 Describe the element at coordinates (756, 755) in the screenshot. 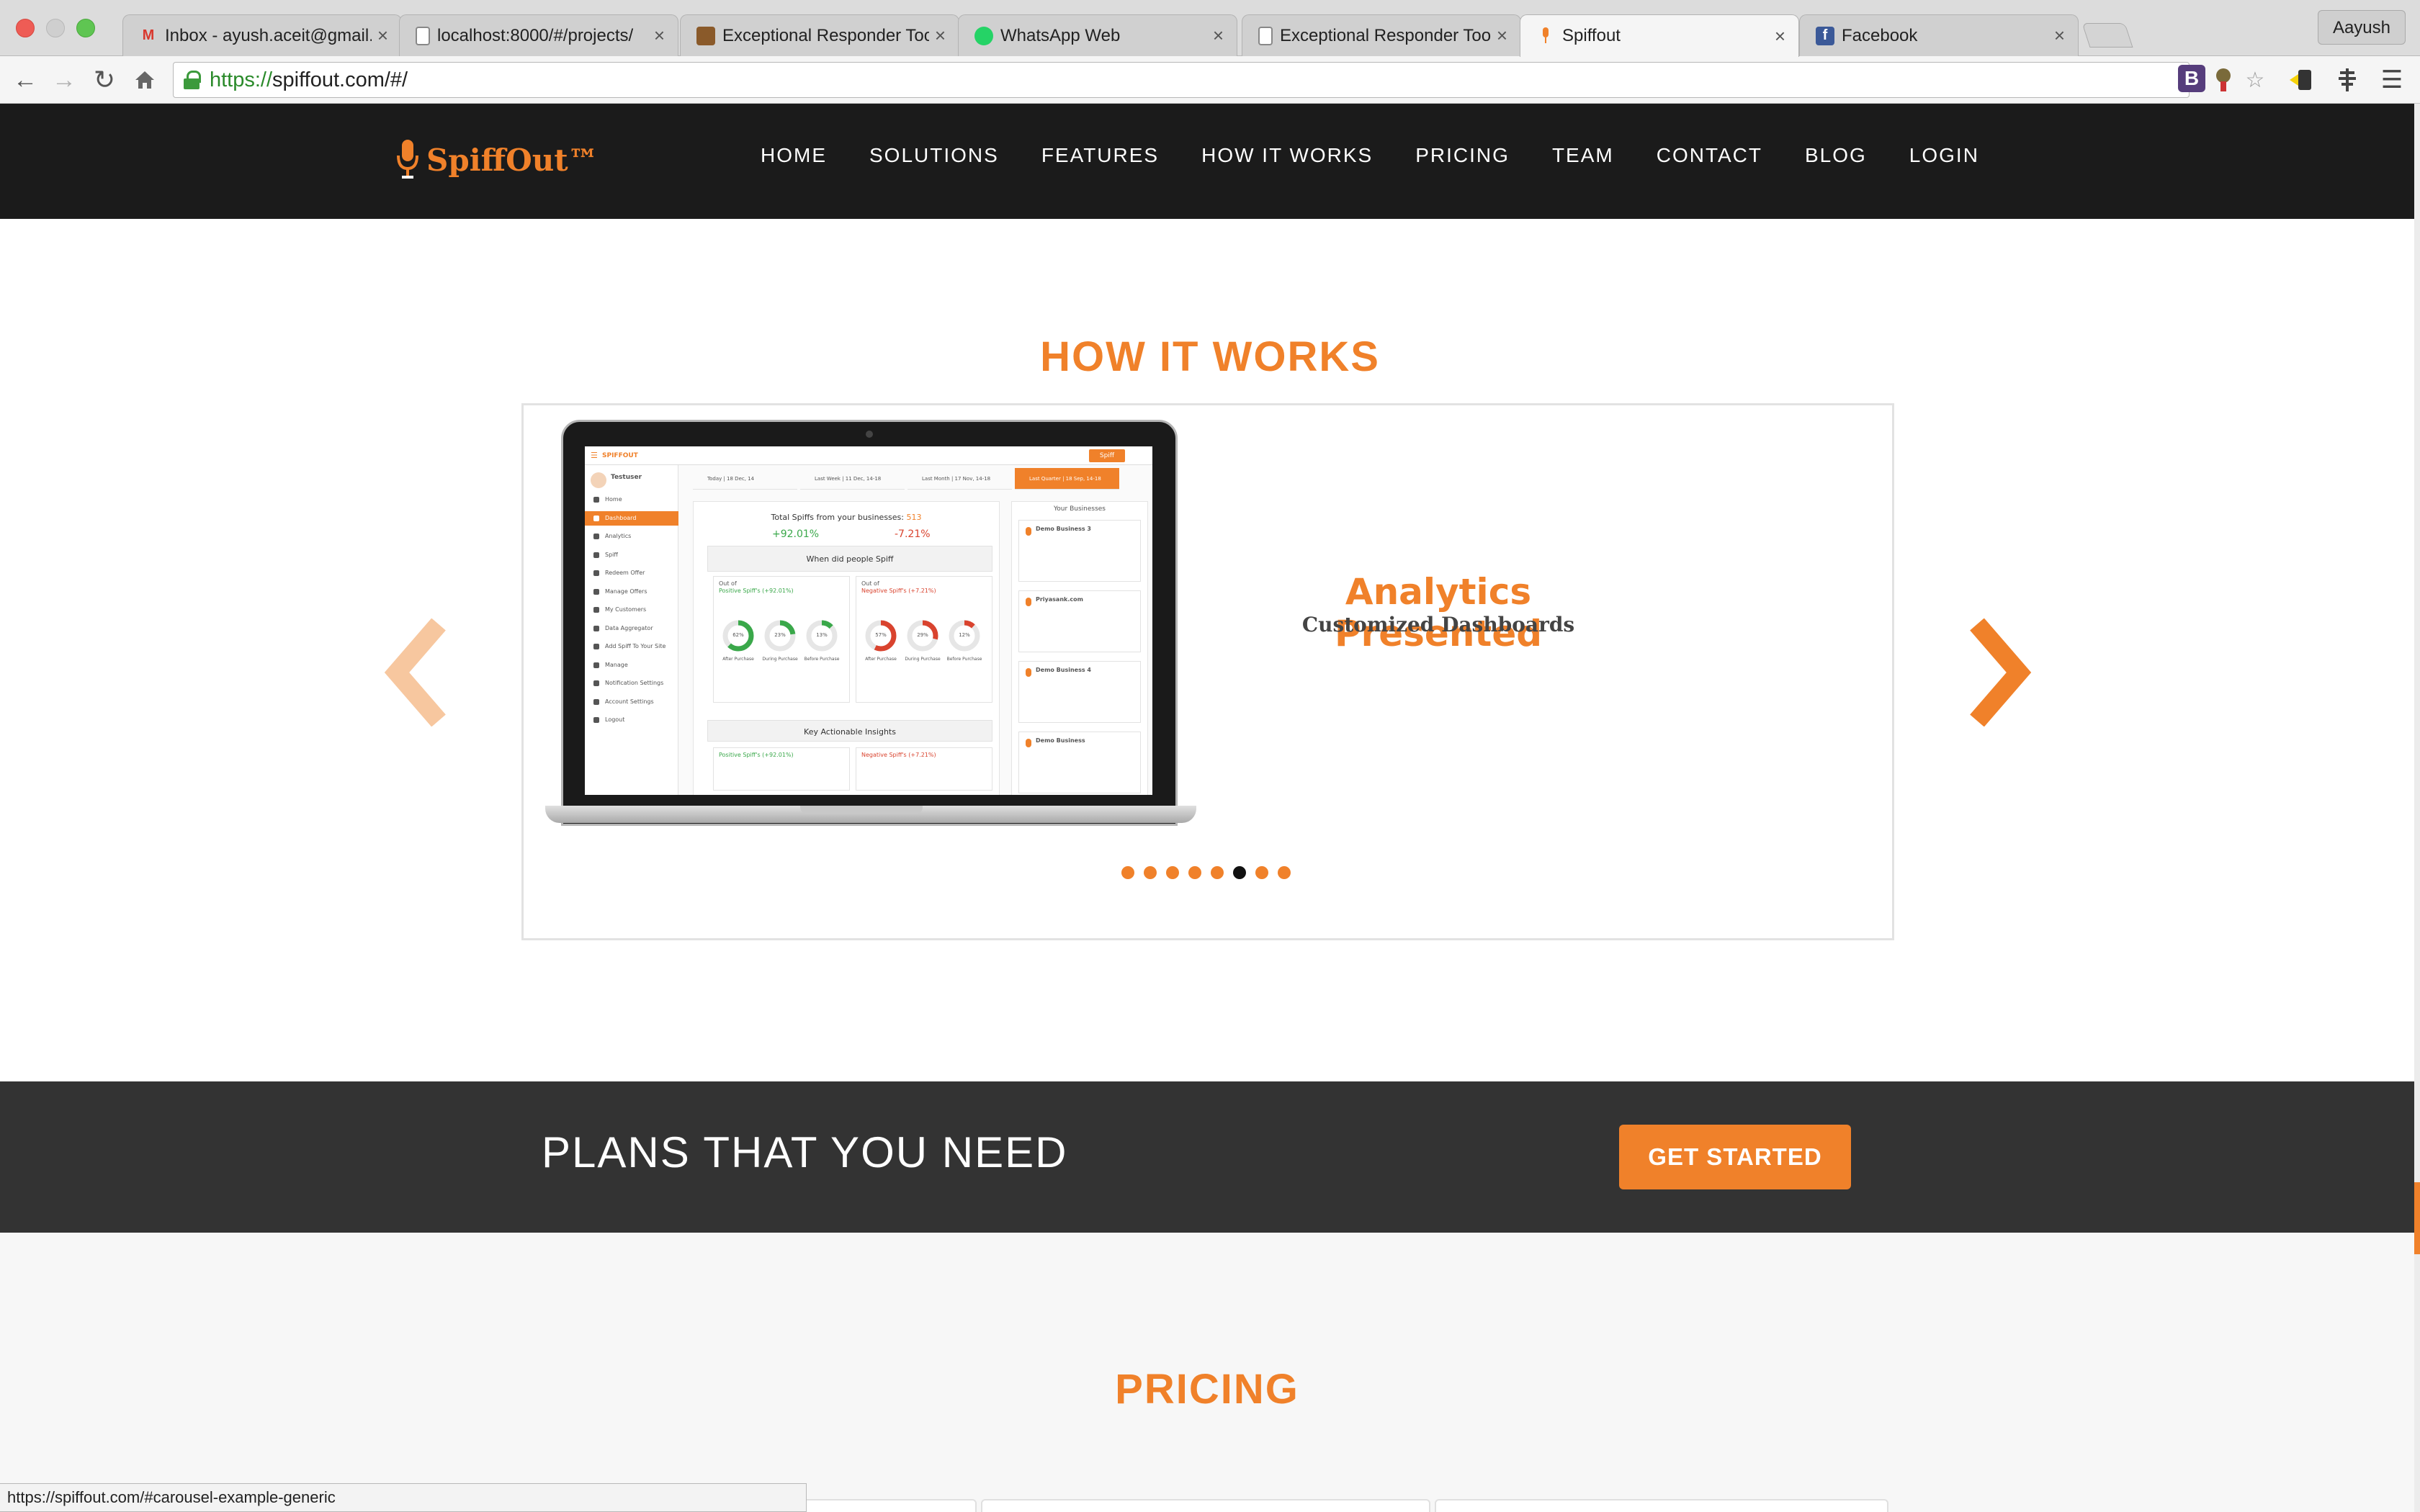

I see `dash-insight-positive: Positive Spiff's (+92.01%)` at that location.